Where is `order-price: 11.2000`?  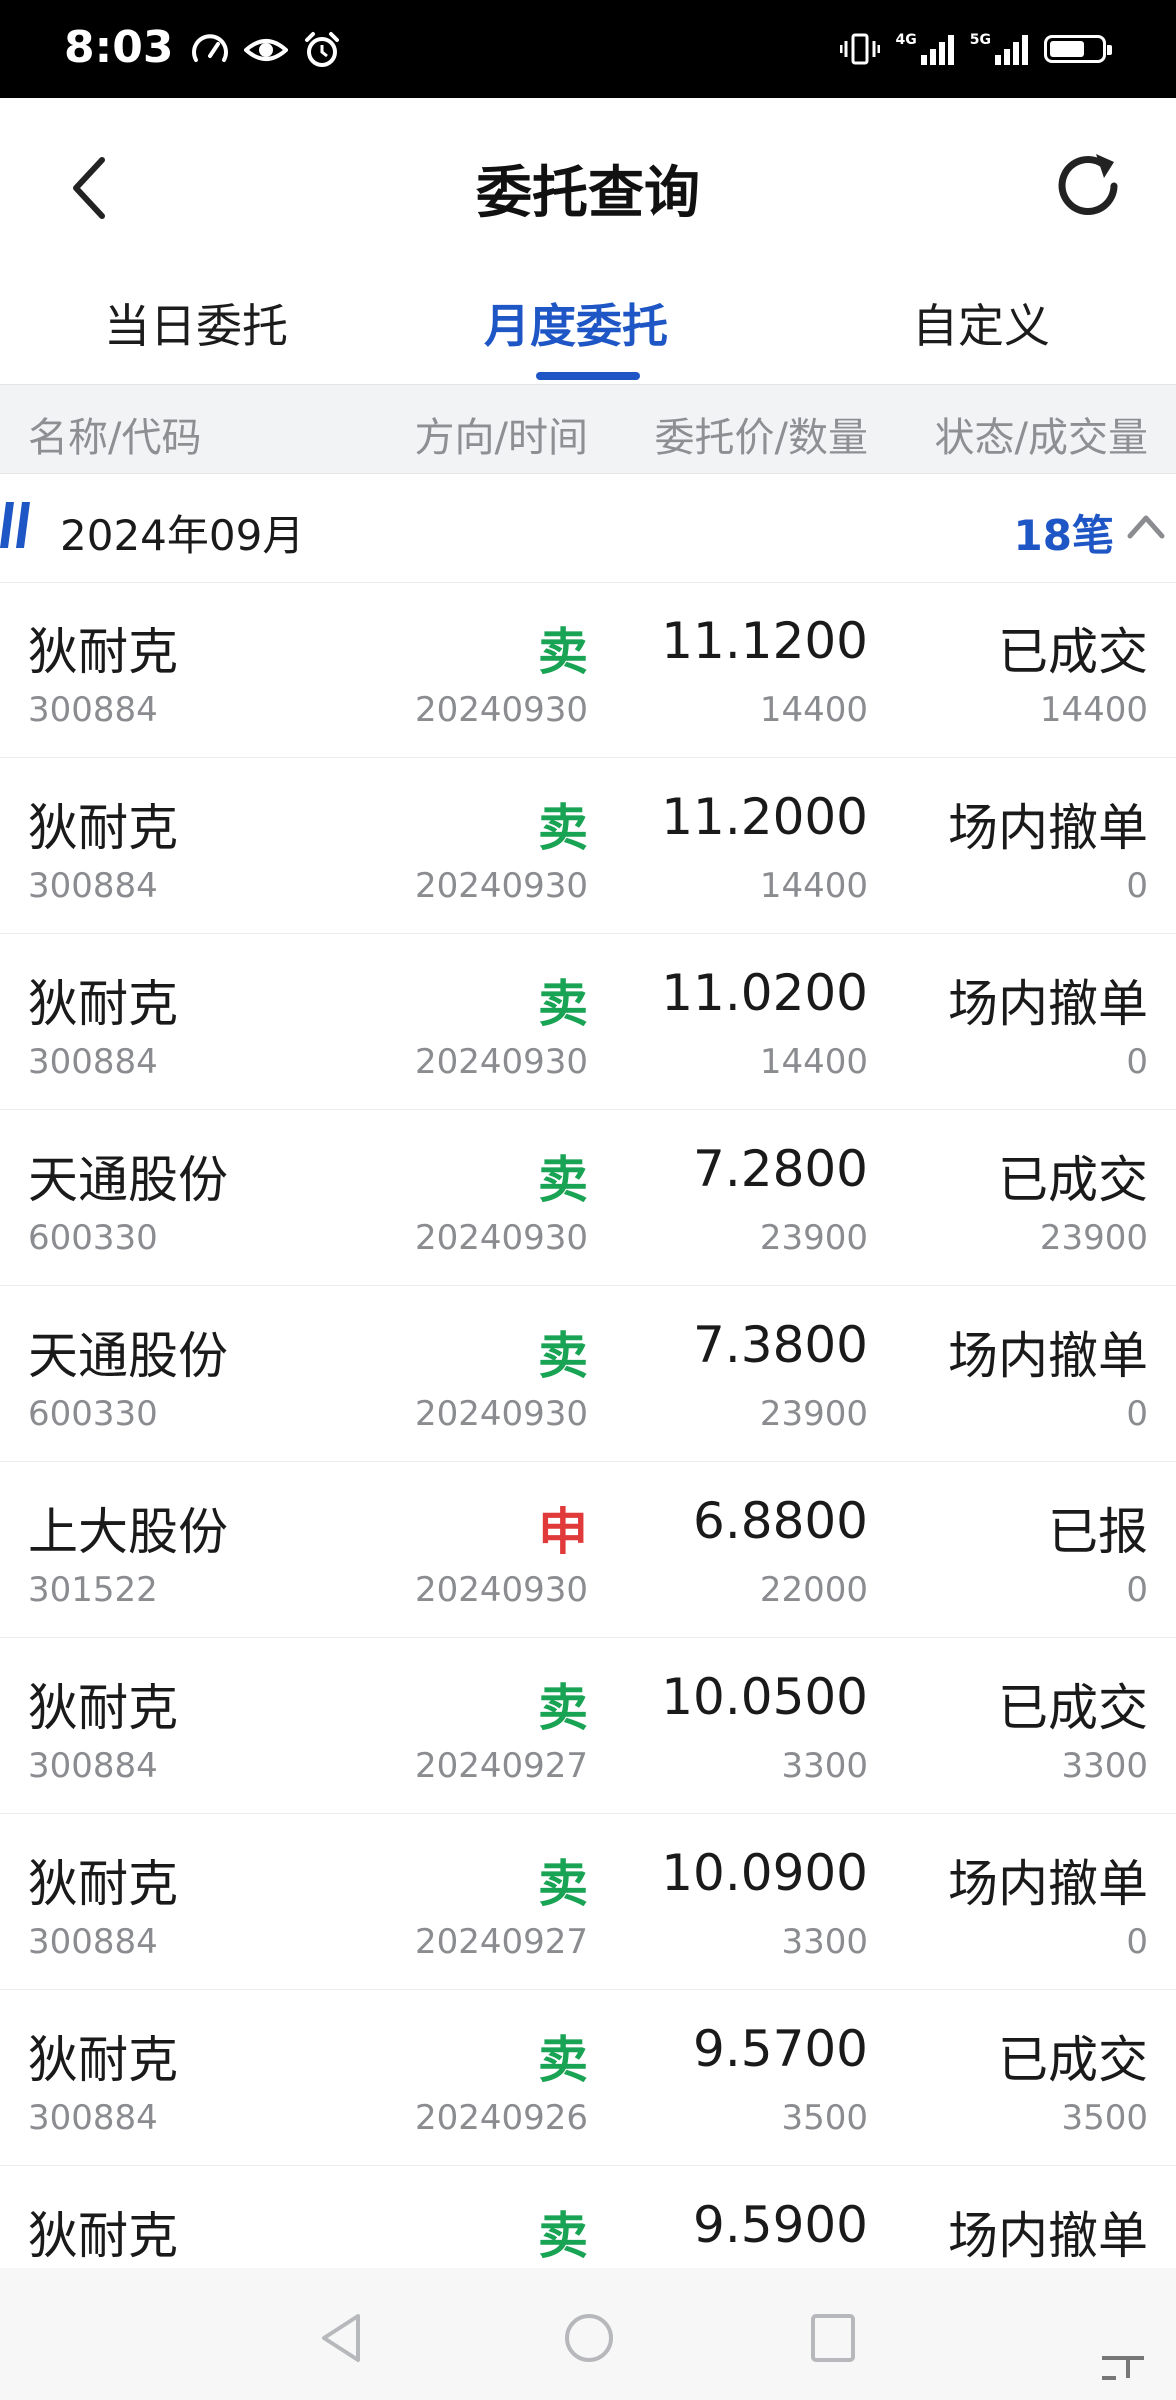 order-price: 11.2000 is located at coordinates (764, 817).